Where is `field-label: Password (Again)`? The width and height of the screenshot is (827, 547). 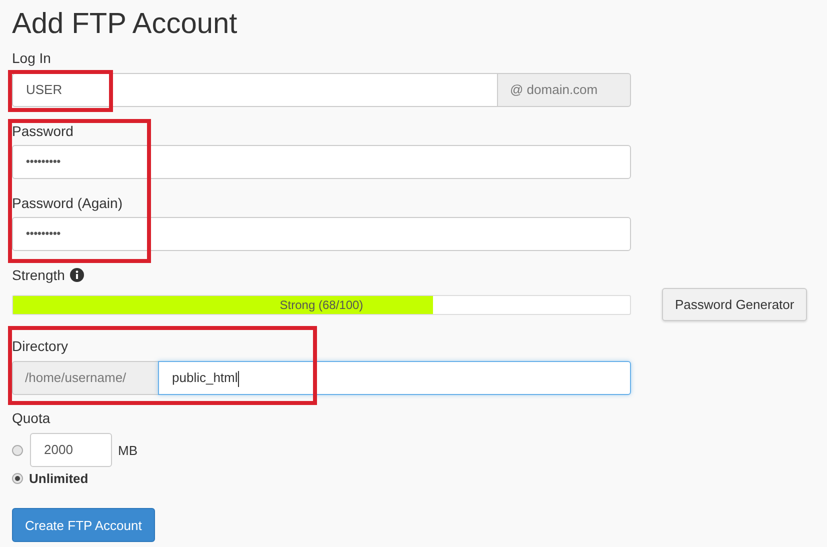 field-label: Password (Again) is located at coordinates (68, 203).